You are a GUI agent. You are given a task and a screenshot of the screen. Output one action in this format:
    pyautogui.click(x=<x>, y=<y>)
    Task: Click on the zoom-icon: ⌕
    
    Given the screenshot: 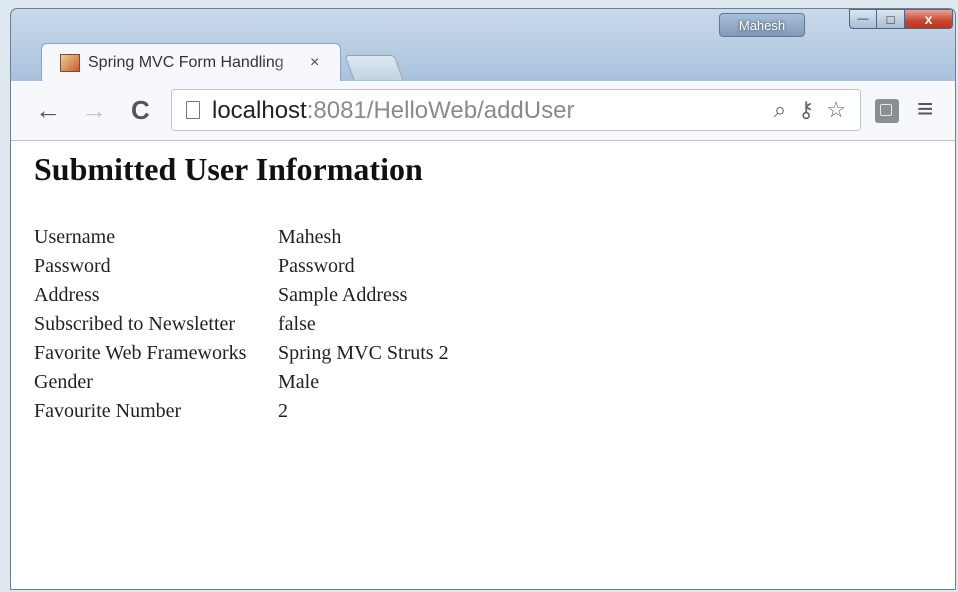 What is the action you would take?
    pyautogui.click(x=780, y=110)
    